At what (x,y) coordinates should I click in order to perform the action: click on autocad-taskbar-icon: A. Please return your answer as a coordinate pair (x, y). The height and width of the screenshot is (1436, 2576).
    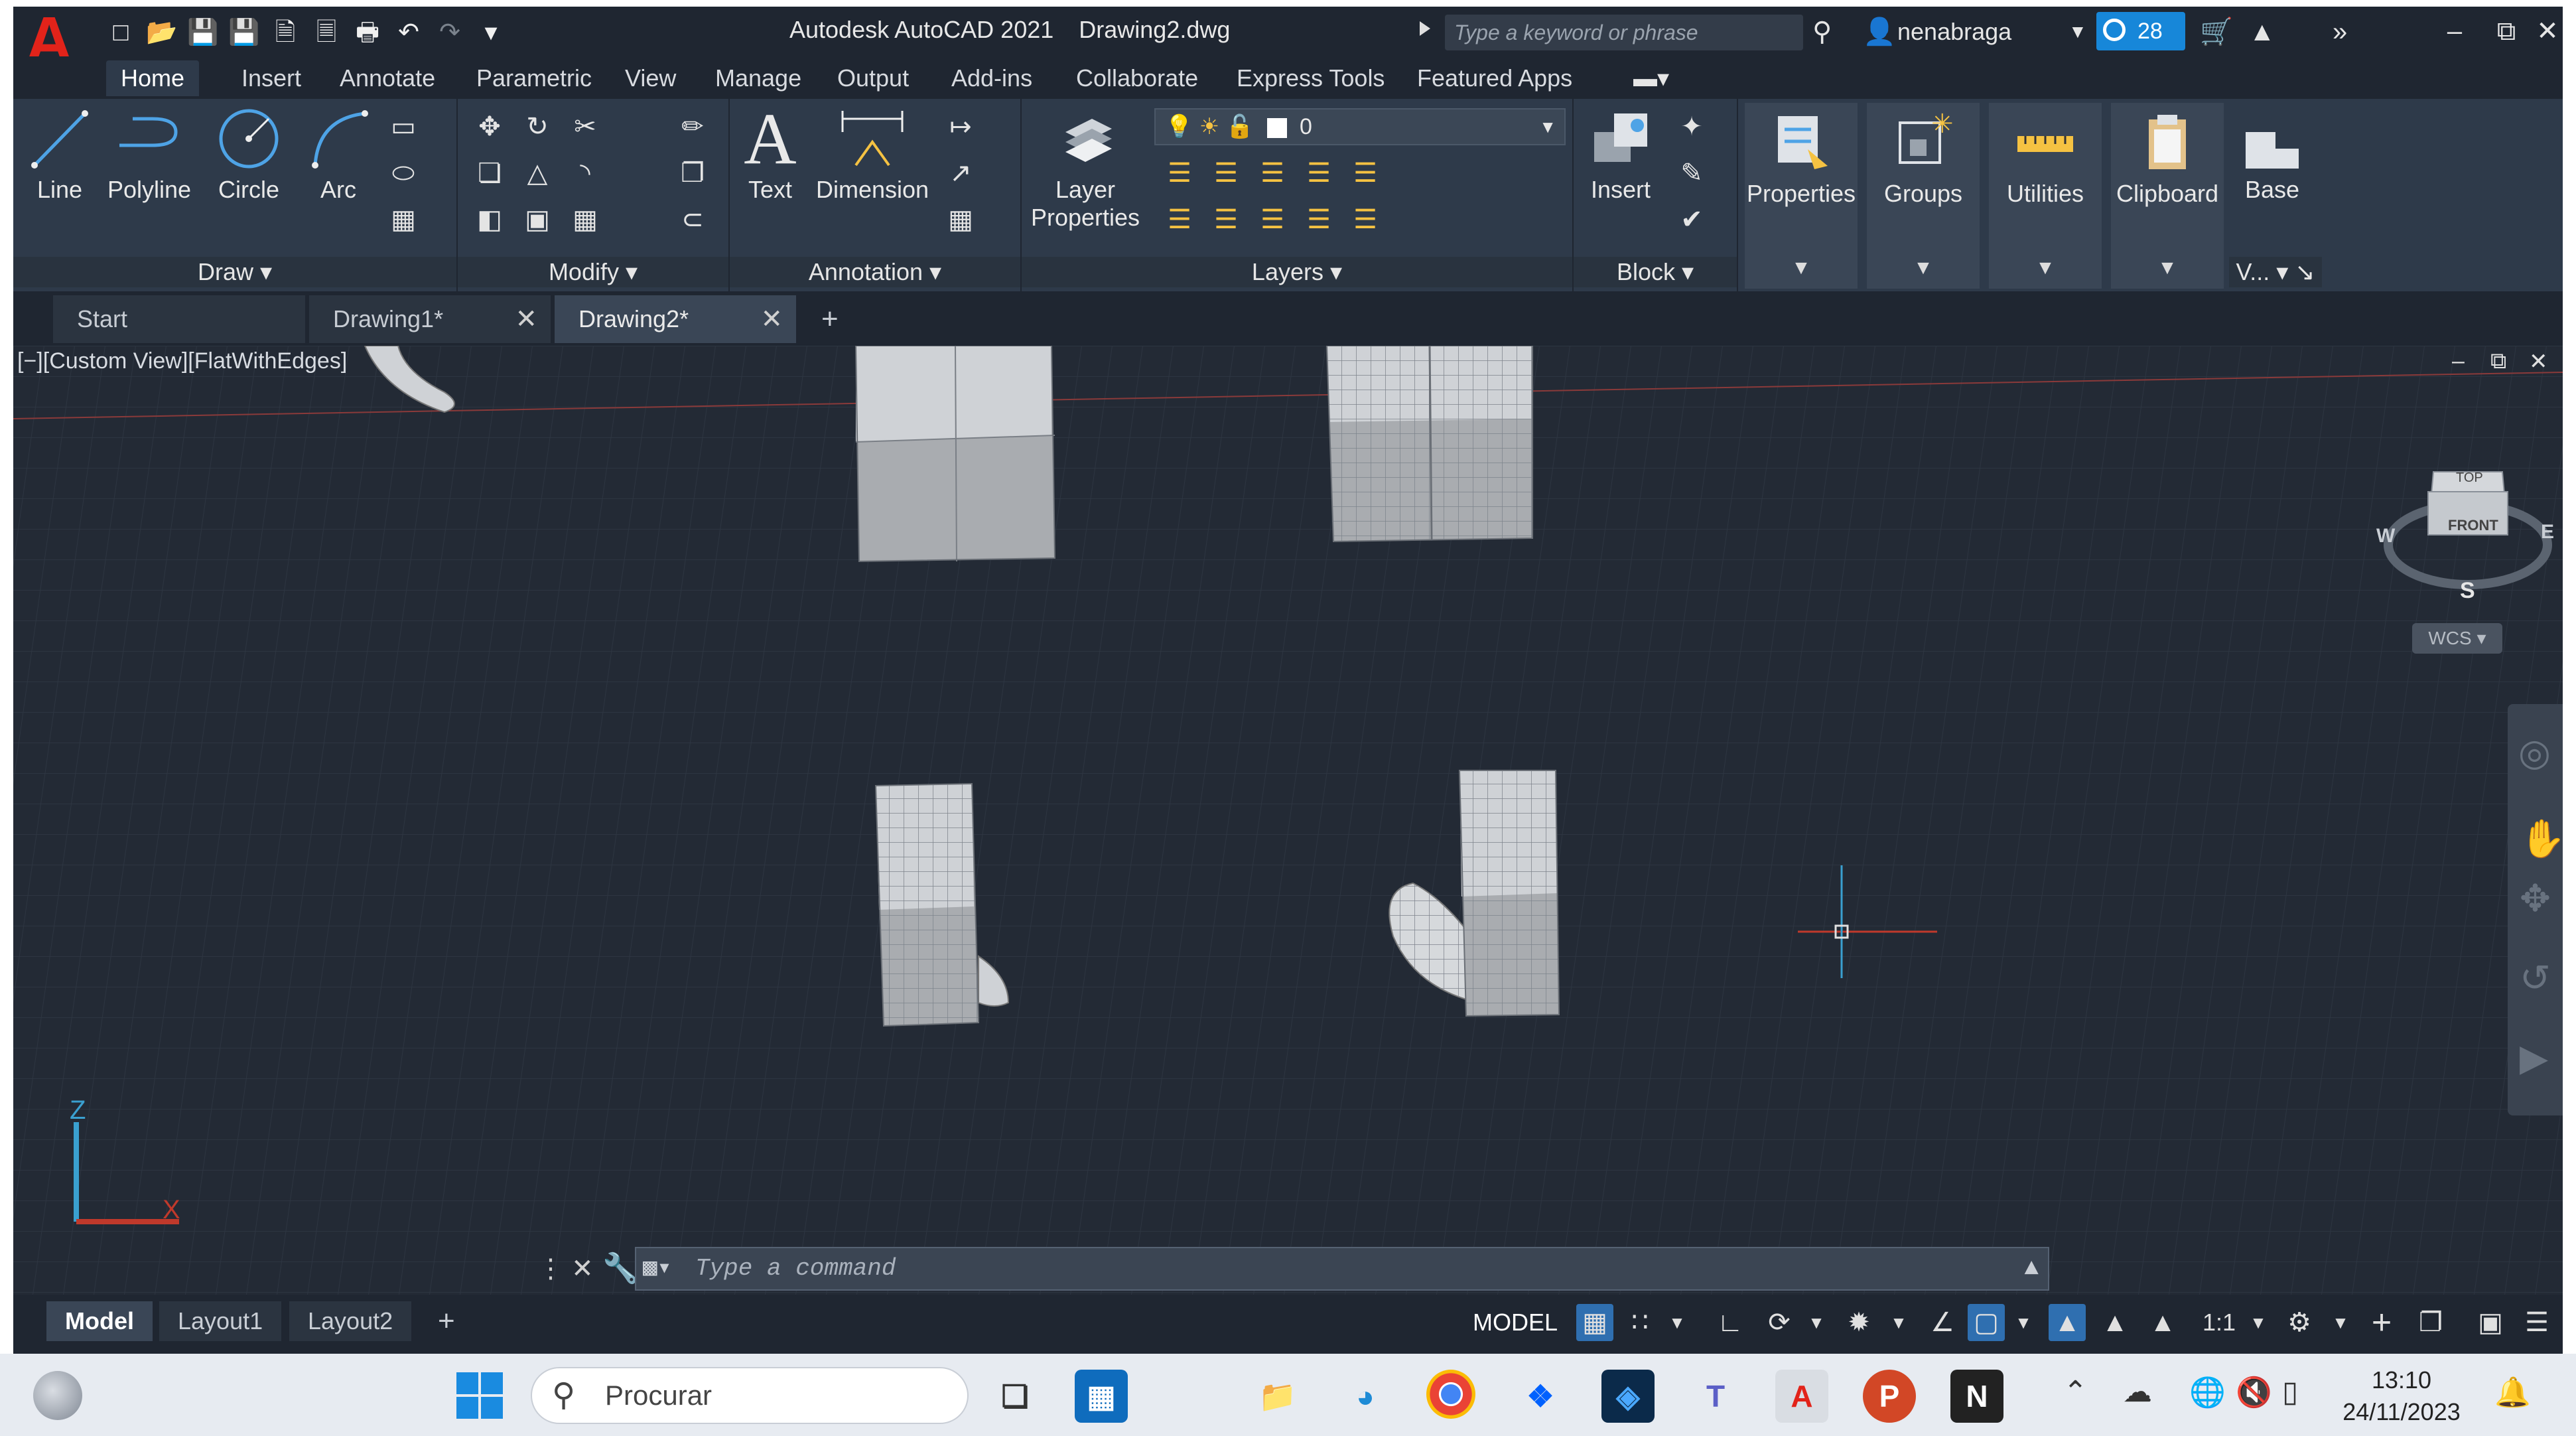
    Looking at the image, I should click on (1802, 1396).